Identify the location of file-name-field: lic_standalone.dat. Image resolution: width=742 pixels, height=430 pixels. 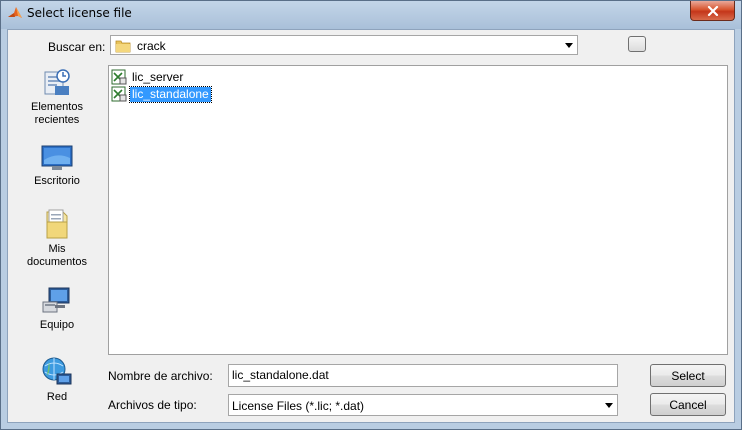
(423, 375).